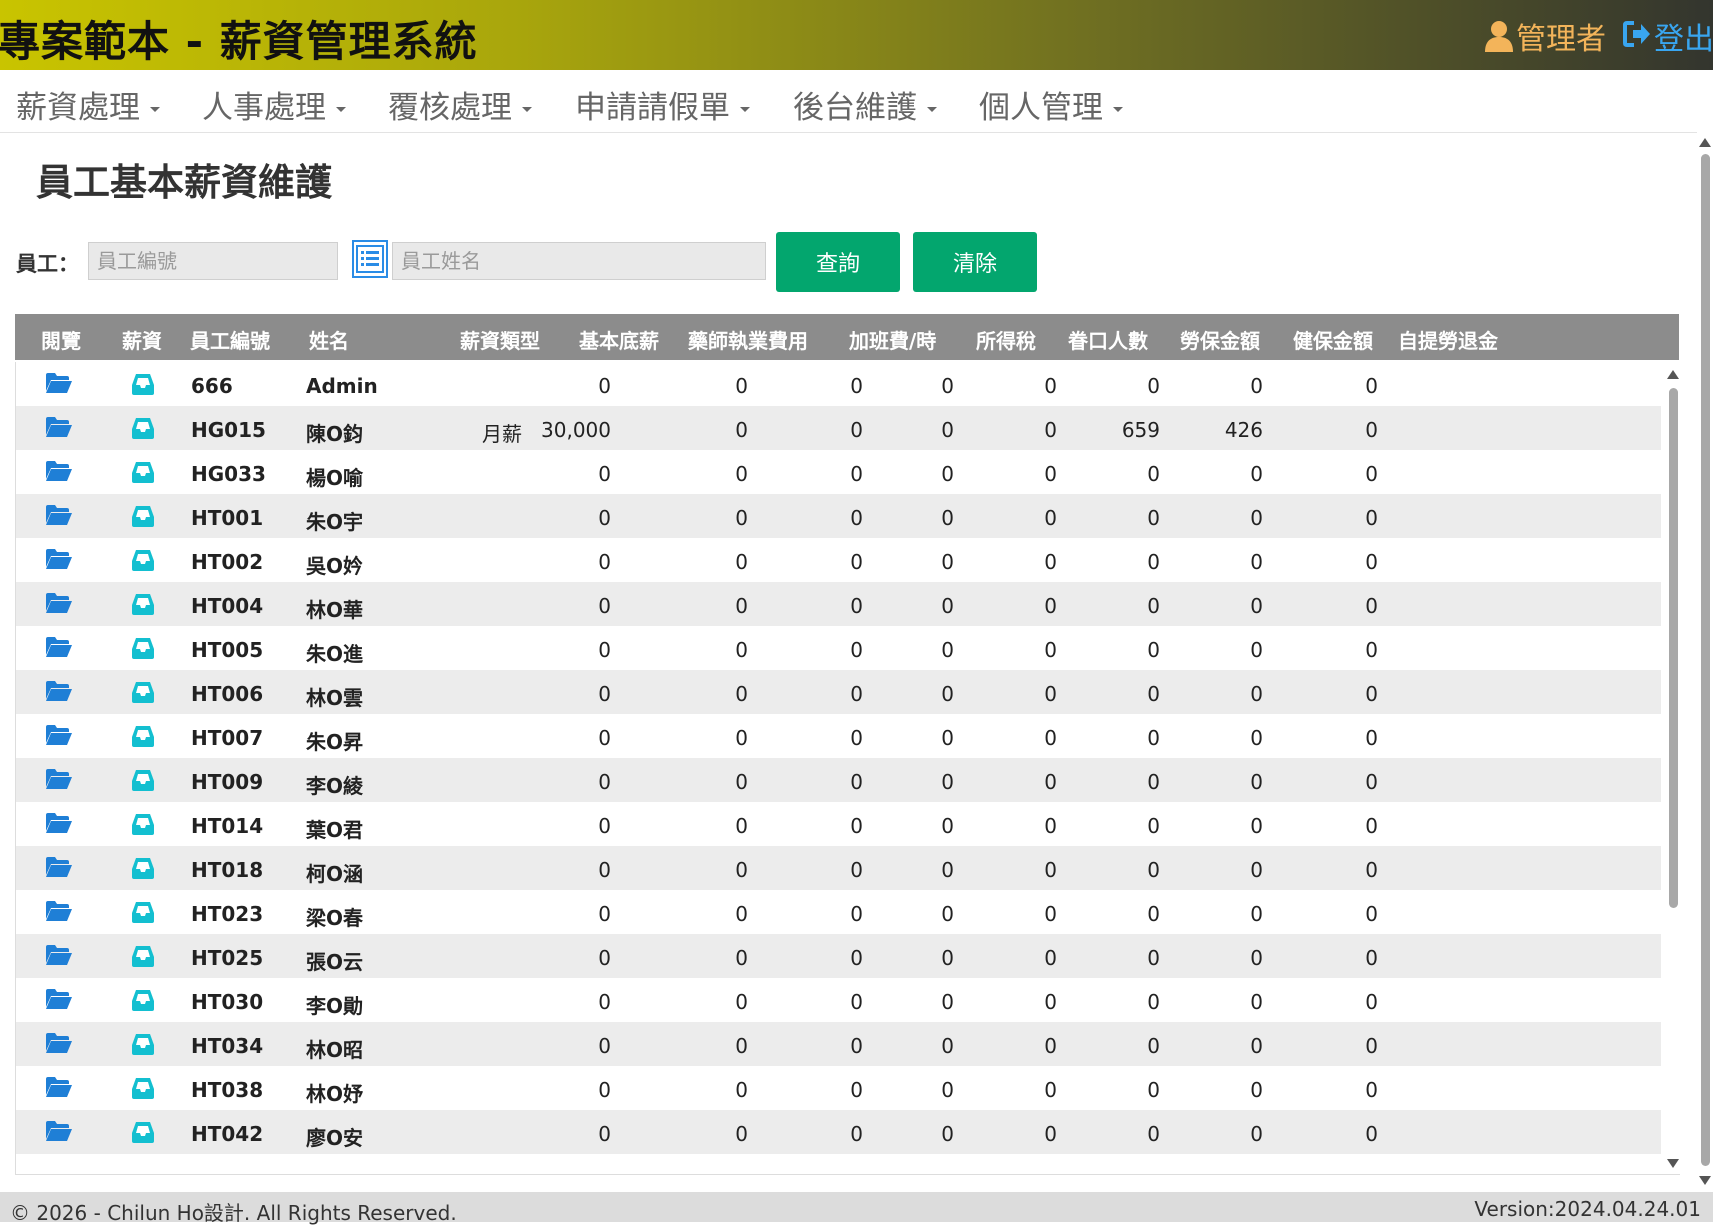  I want to click on header-pension: 自提勞退金, so click(1448, 339).